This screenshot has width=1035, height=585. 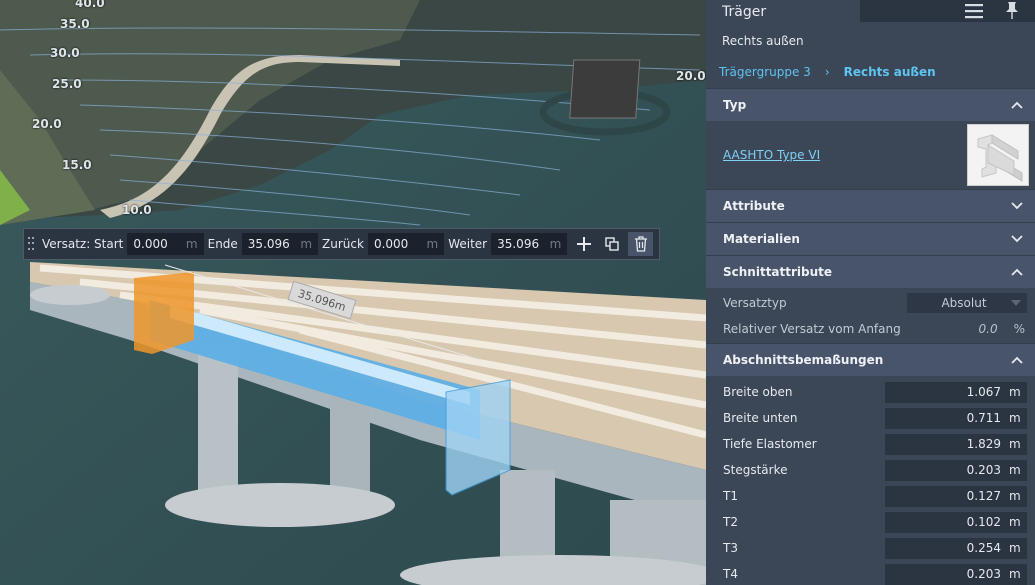 I want to click on offset-type-row: Versatztyp Absolut, so click(x=870, y=303).